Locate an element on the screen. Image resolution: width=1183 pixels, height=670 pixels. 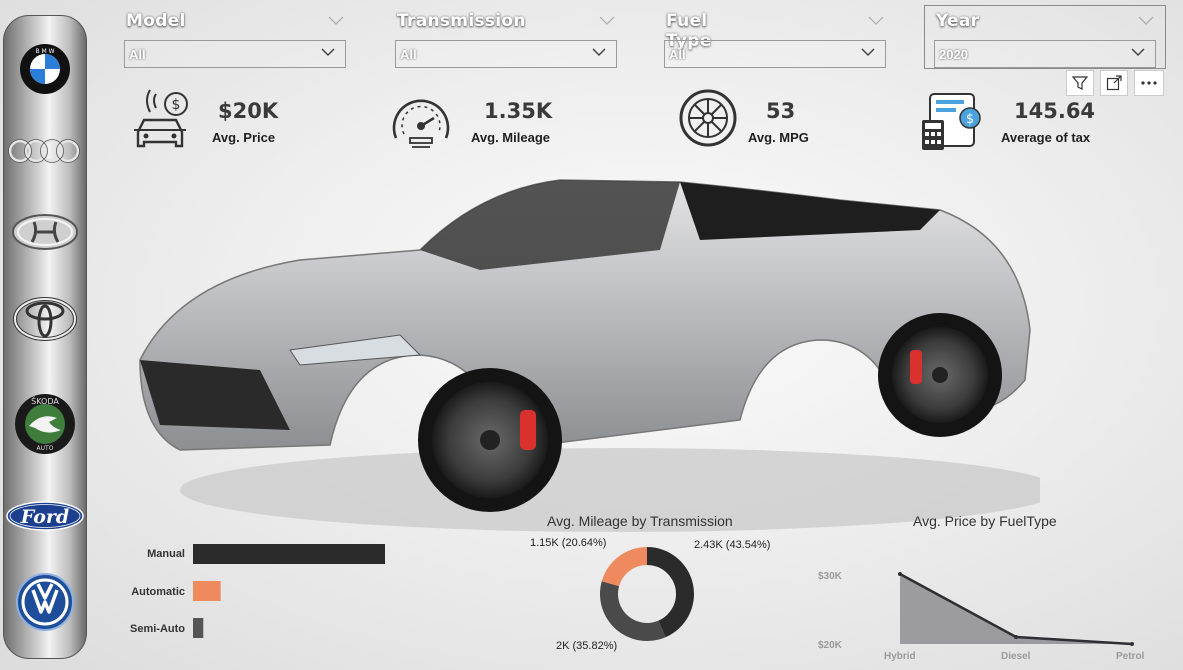
avg-mileage-value: 1.35K is located at coordinates (518, 111).